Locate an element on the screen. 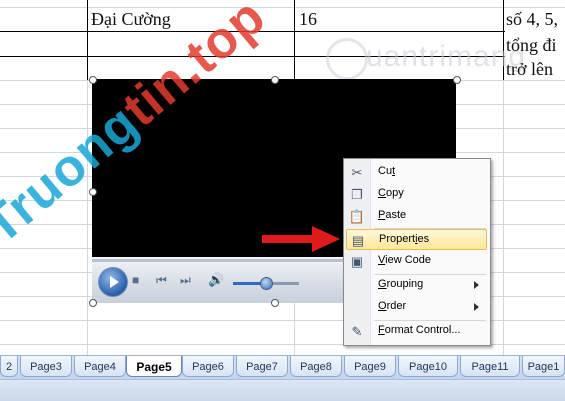  menu-item-view-code: ▣ View Code is located at coordinates (416, 261).